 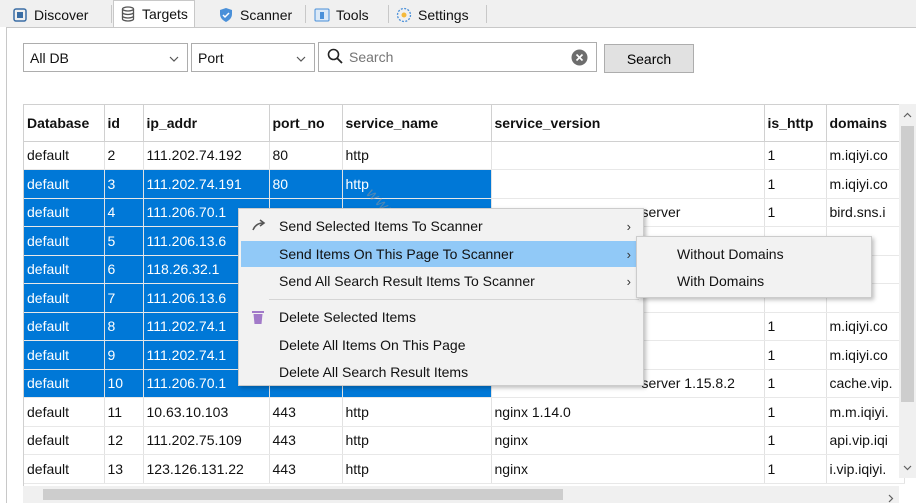 What do you see at coordinates (105, 57) in the screenshot?
I see `database-select: All DB` at bounding box center [105, 57].